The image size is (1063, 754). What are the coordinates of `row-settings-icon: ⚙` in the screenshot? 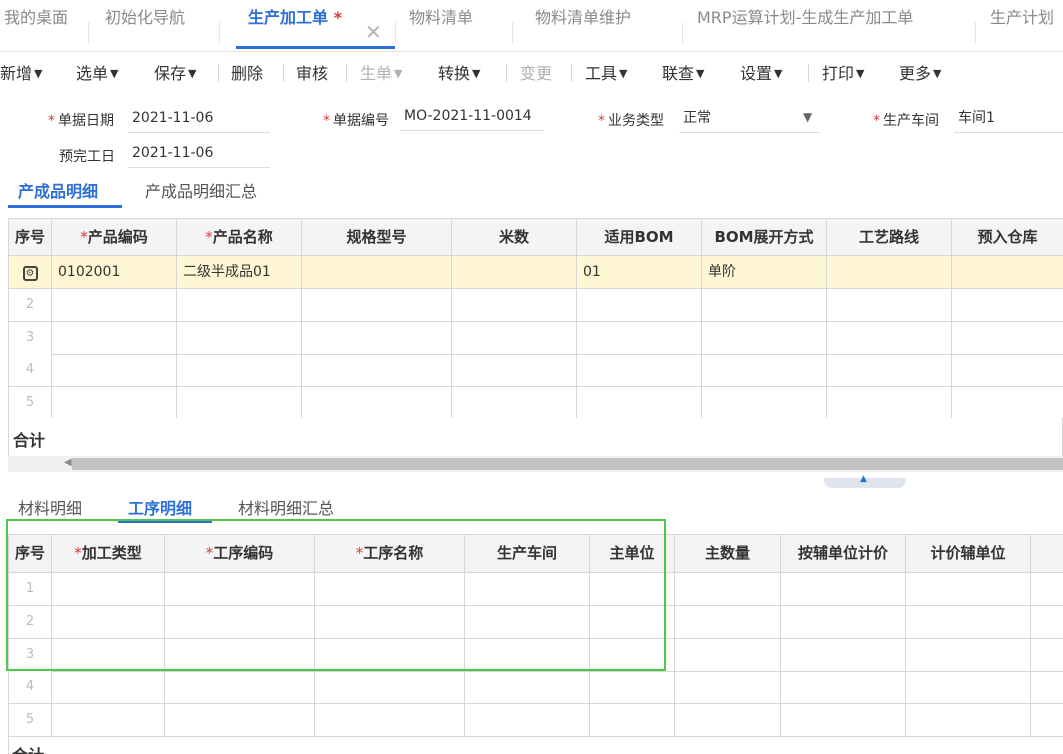 It's located at (30, 272).